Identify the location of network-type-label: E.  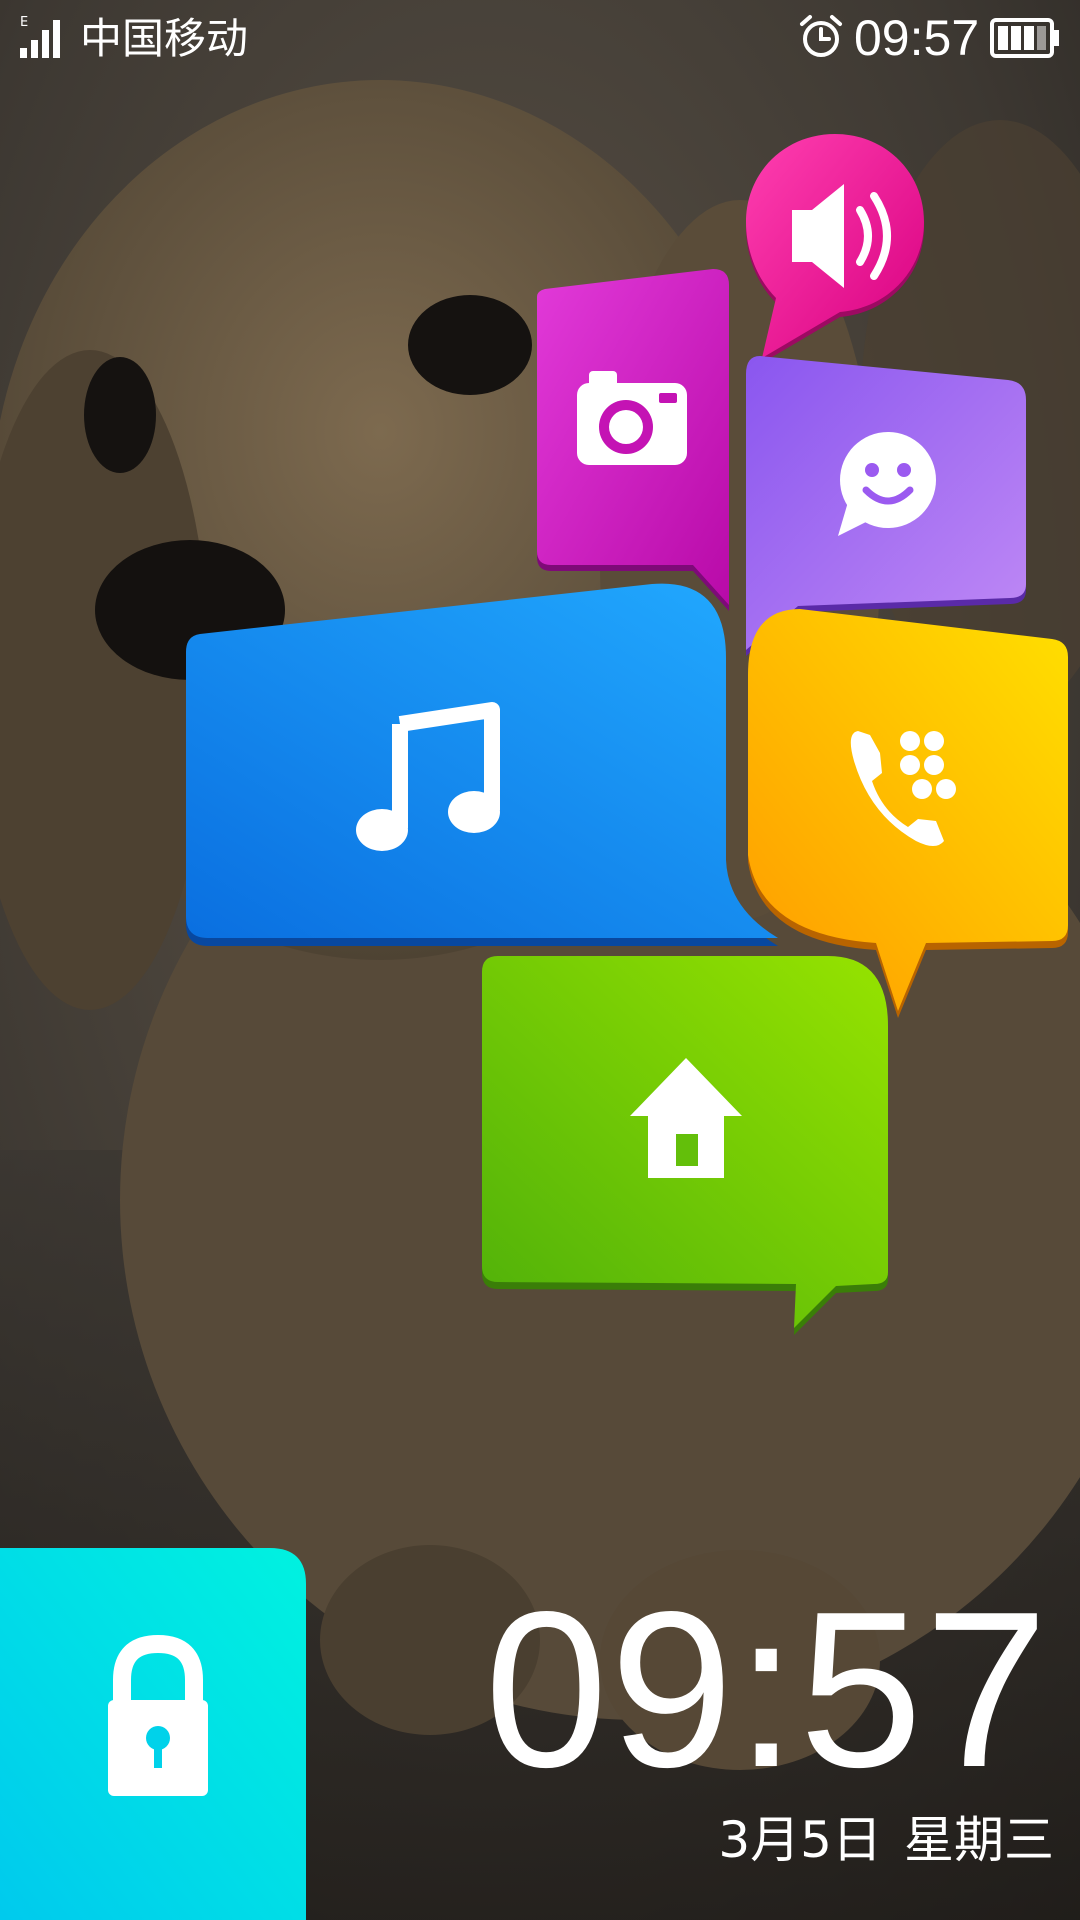
(24, 22).